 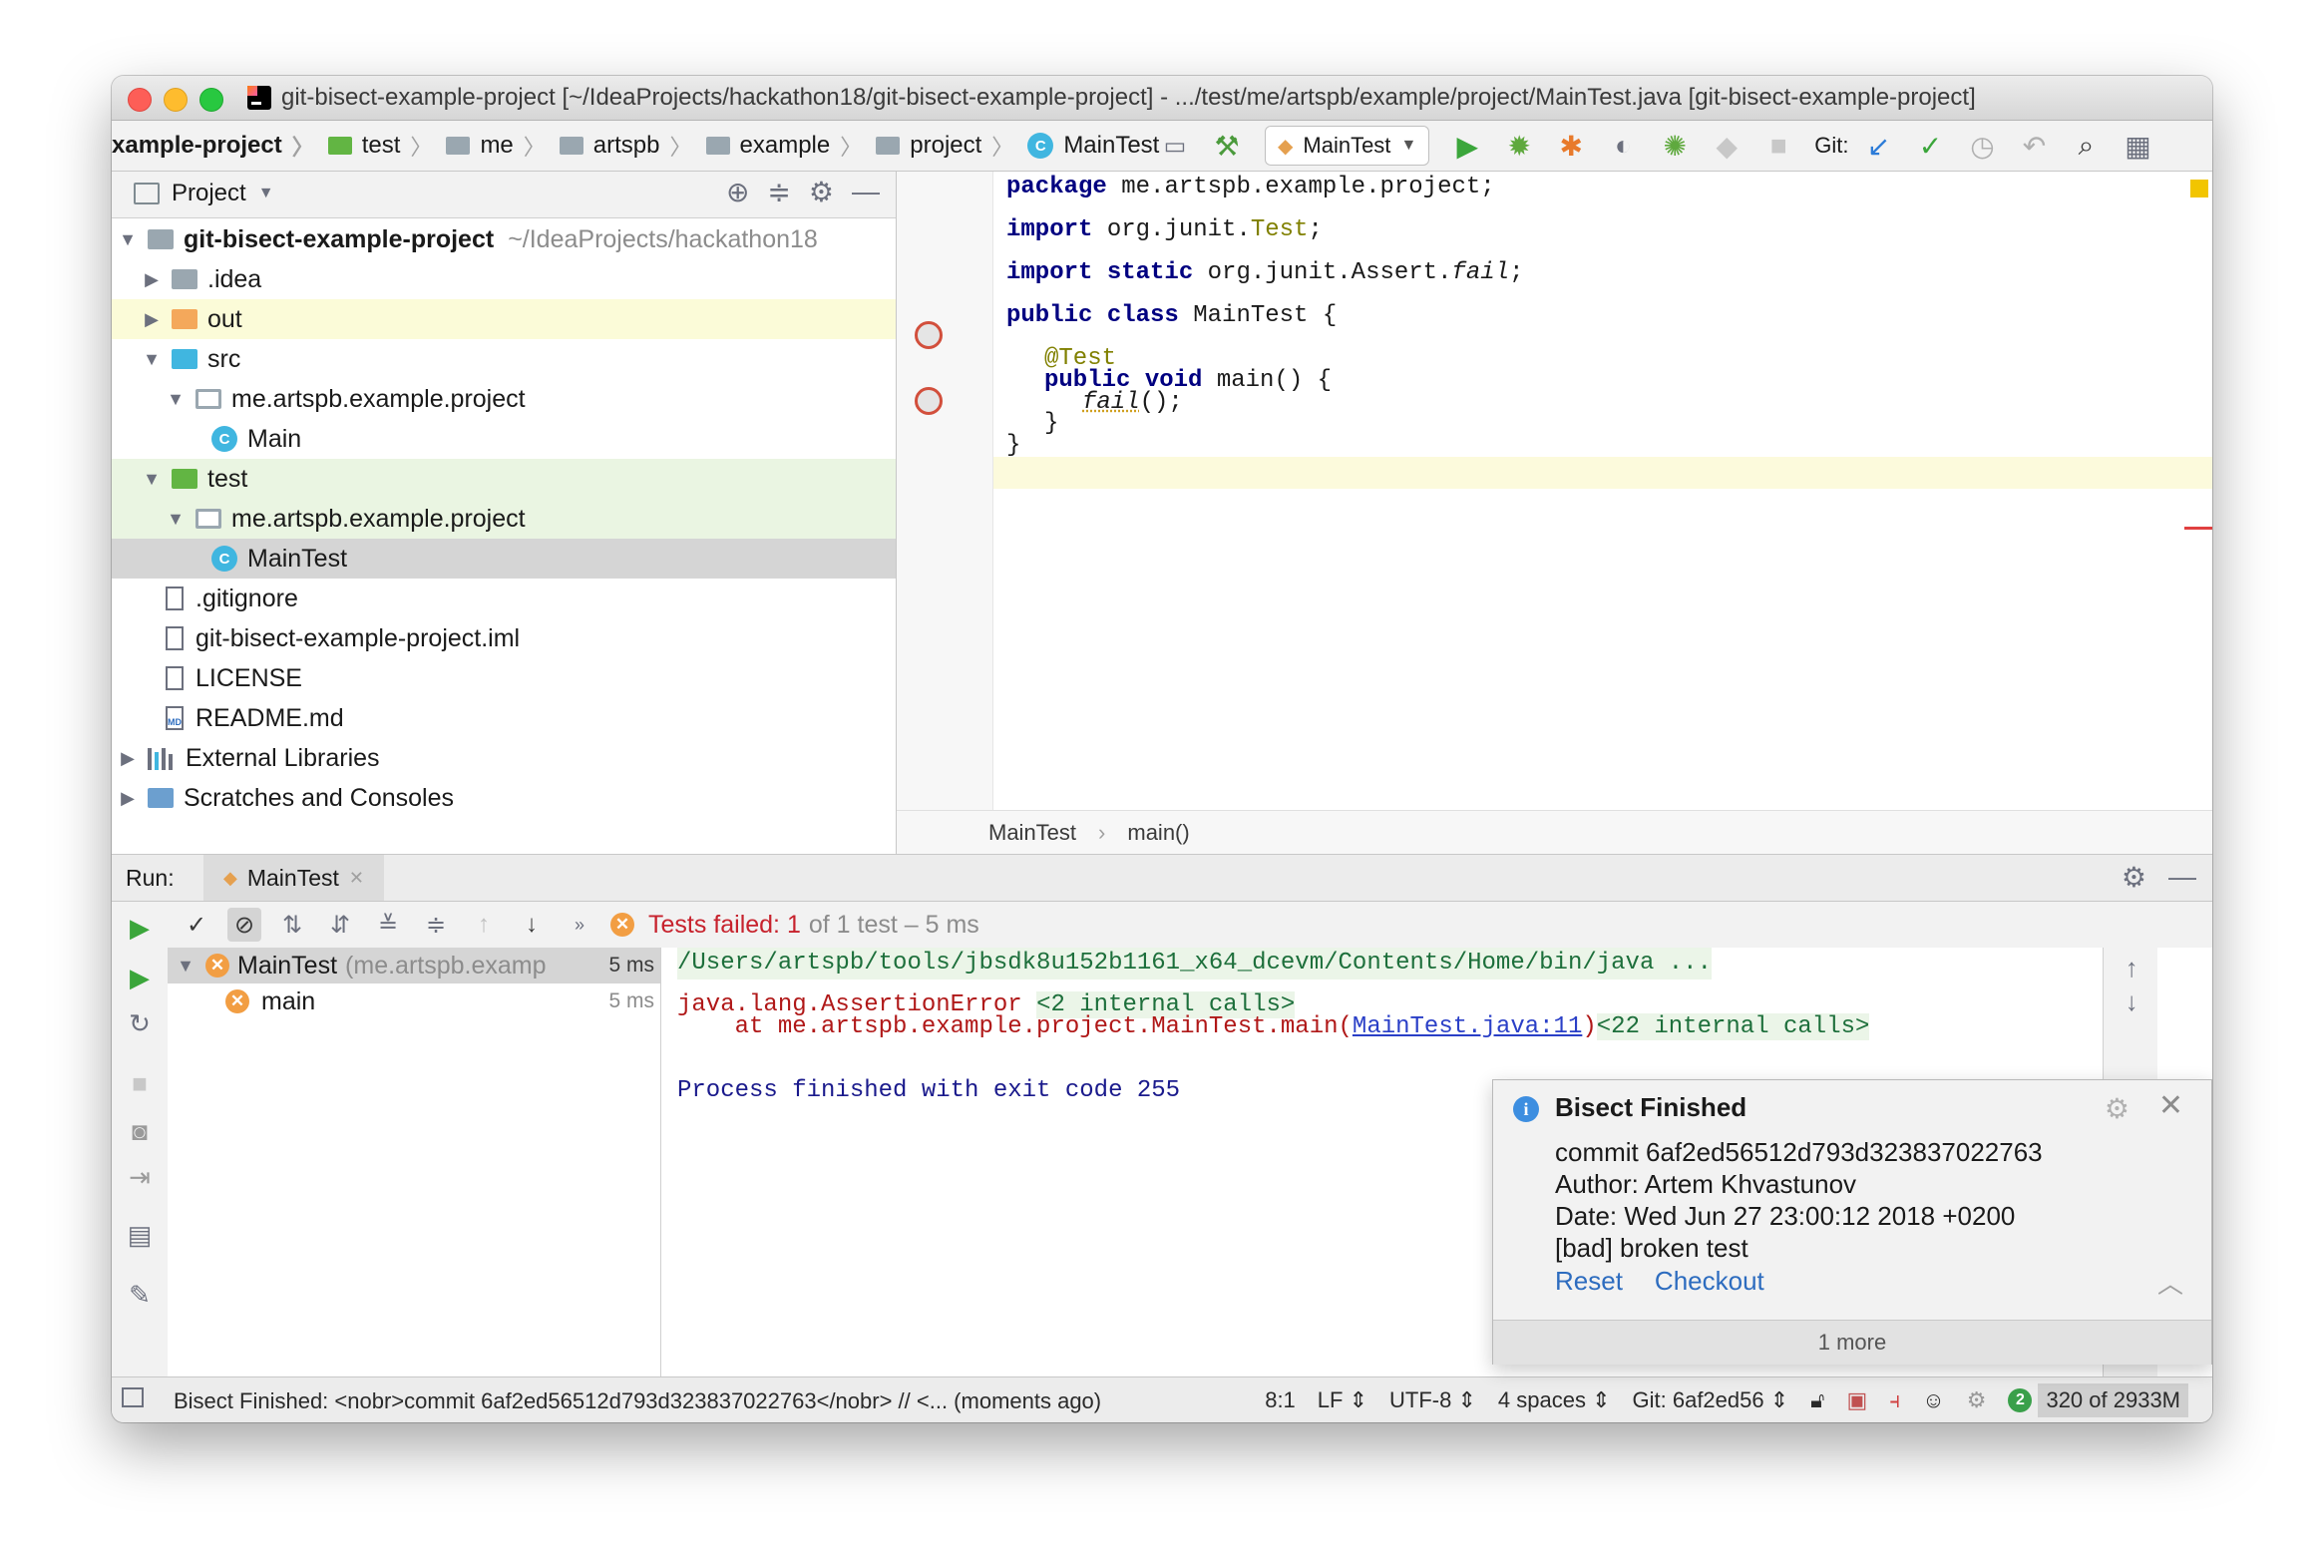 What do you see at coordinates (140, 100) in the screenshot?
I see `close-window-button` at bounding box center [140, 100].